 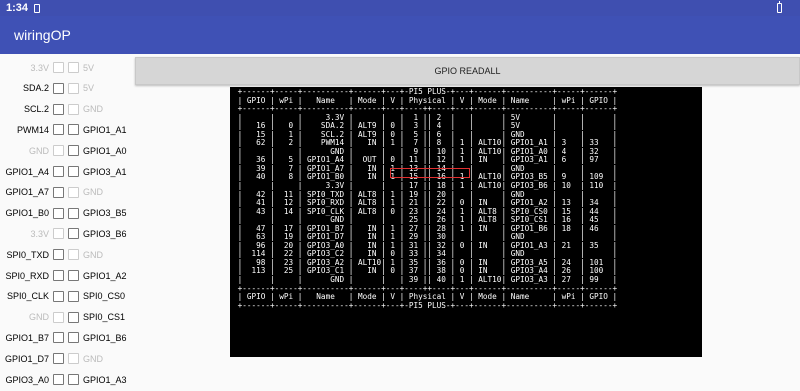 I want to click on pin-label: GPIO1_A7, so click(x=27, y=192).